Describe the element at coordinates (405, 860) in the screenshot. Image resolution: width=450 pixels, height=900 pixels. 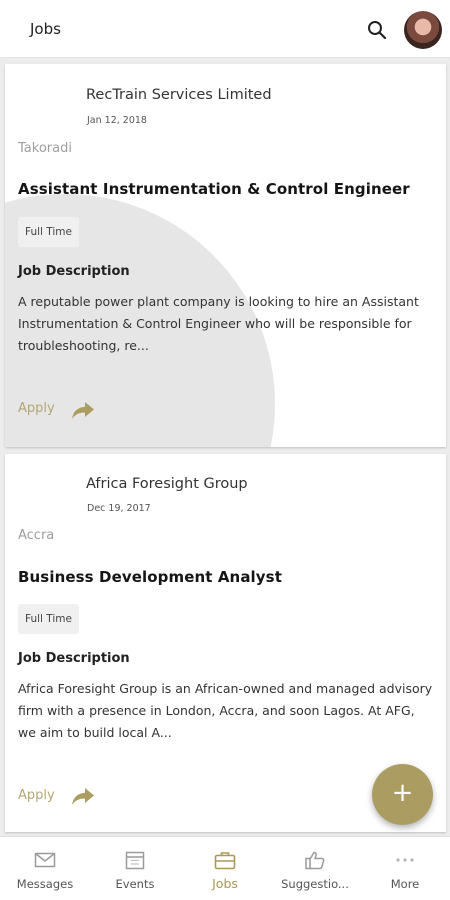
I see `more-dots-icon` at that location.